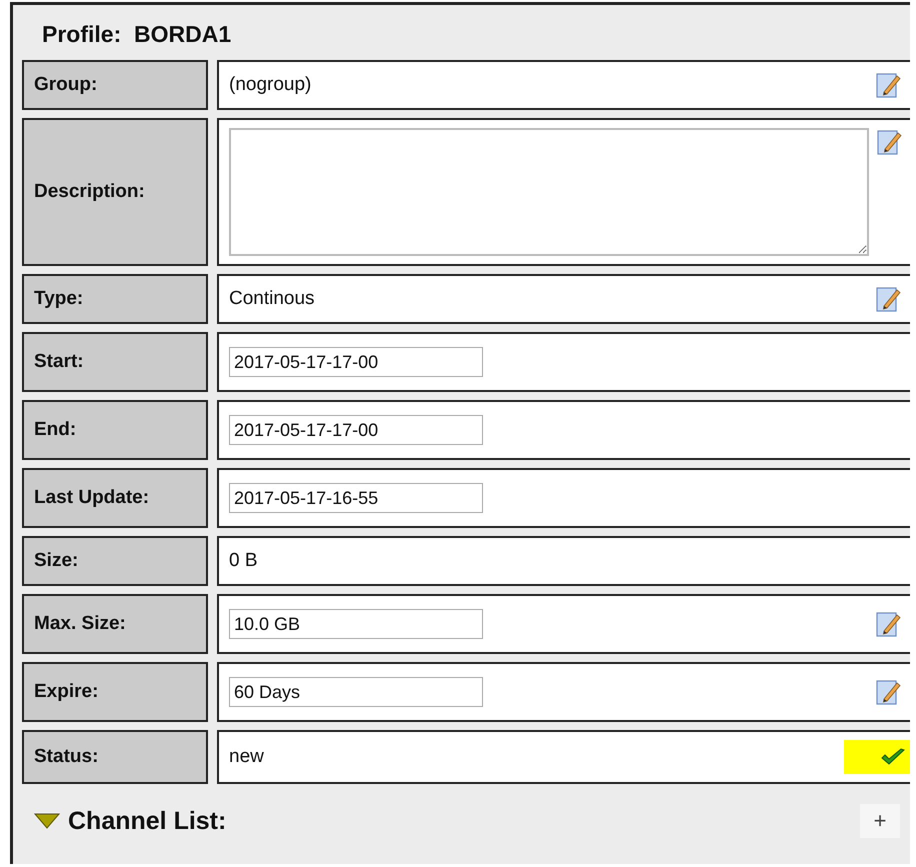  What do you see at coordinates (272, 299) in the screenshot?
I see `field-value: Continous` at bounding box center [272, 299].